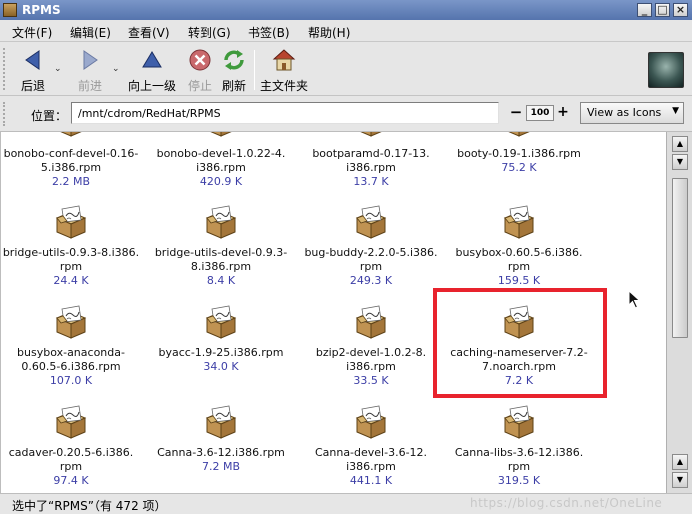 This screenshot has width=692, height=514. I want to click on file-name: 8.i386.rpm, so click(221, 266).